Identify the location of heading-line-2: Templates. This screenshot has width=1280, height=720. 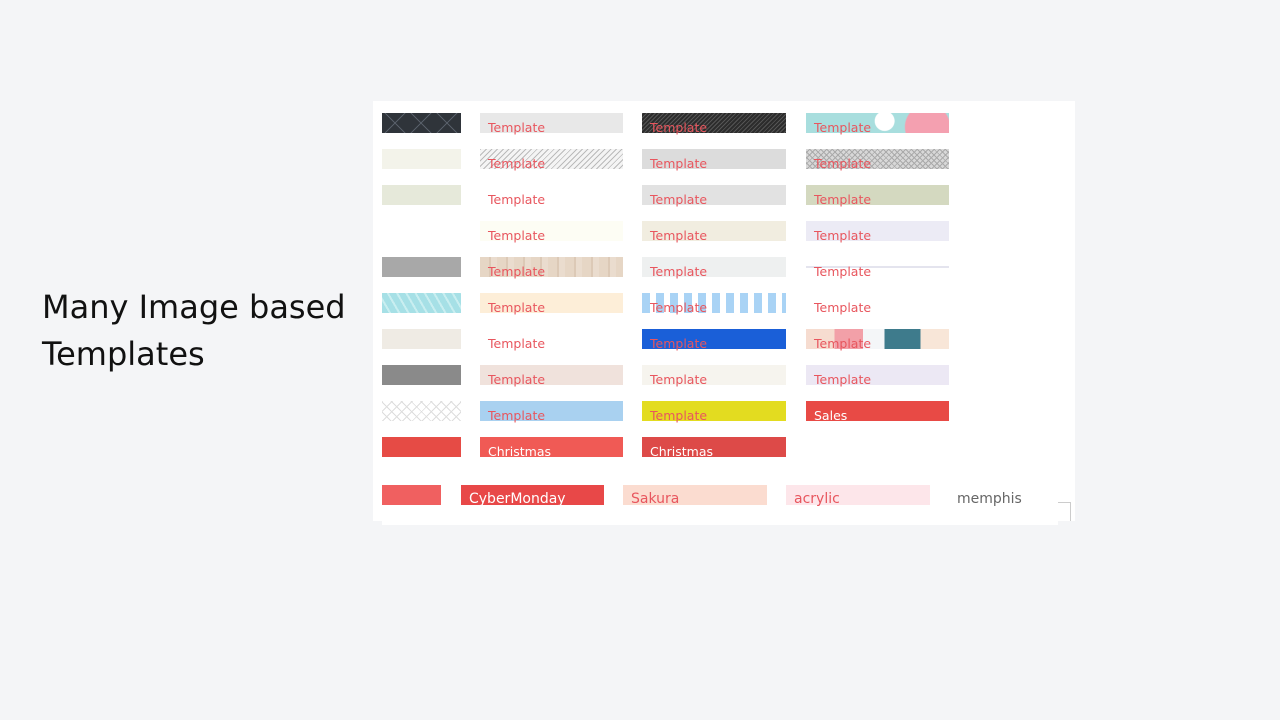
(123, 354).